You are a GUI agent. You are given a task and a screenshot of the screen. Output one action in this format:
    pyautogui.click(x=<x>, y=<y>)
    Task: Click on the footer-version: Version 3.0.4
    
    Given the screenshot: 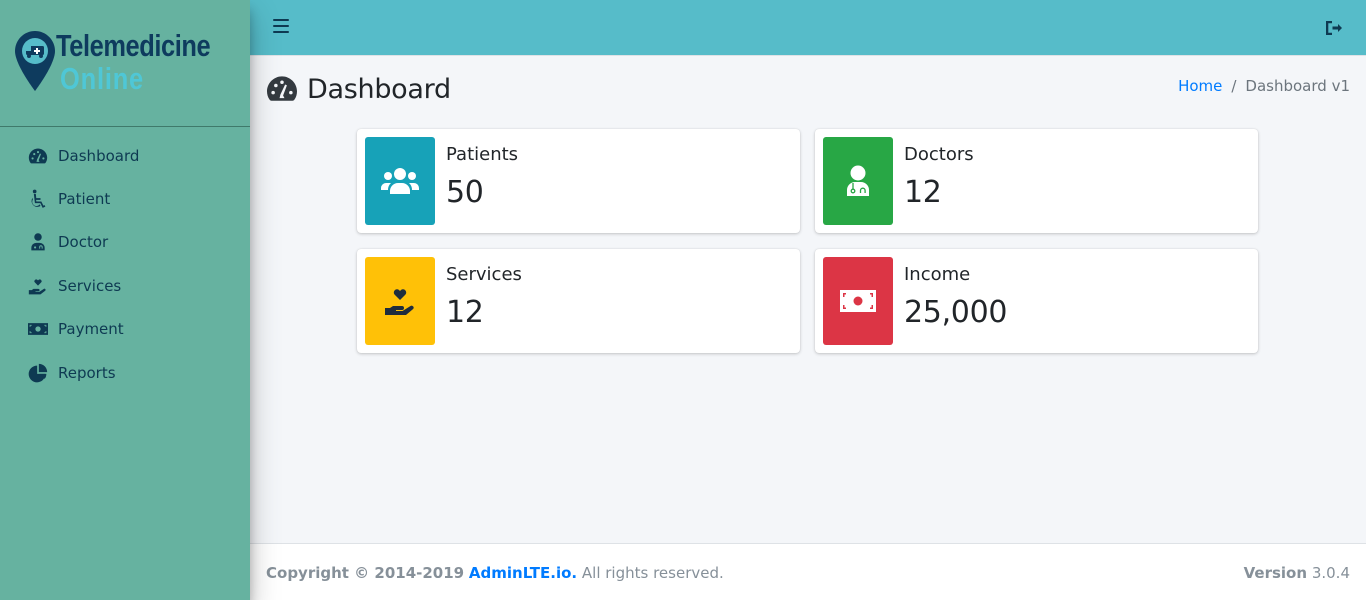 What is the action you would take?
    pyautogui.click(x=1297, y=573)
    